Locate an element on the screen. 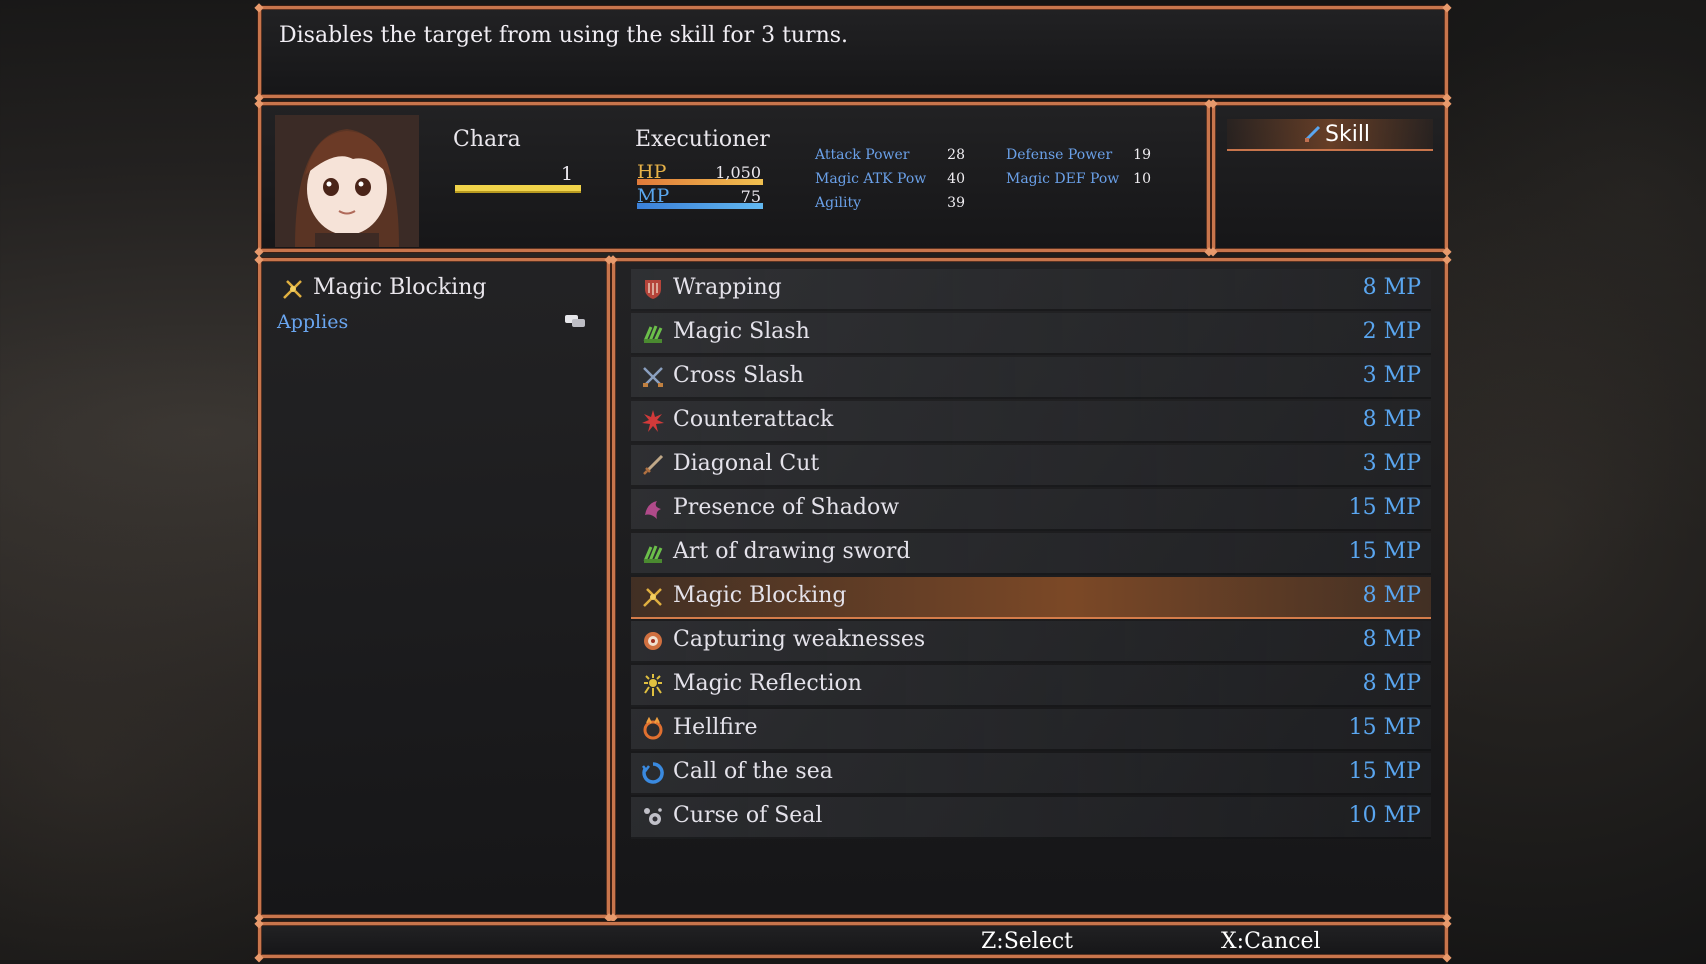 Image resolution: width=1706 pixels, height=964 pixels. skill-row: Magic Blocking 8 MP is located at coordinates (1031, 598).